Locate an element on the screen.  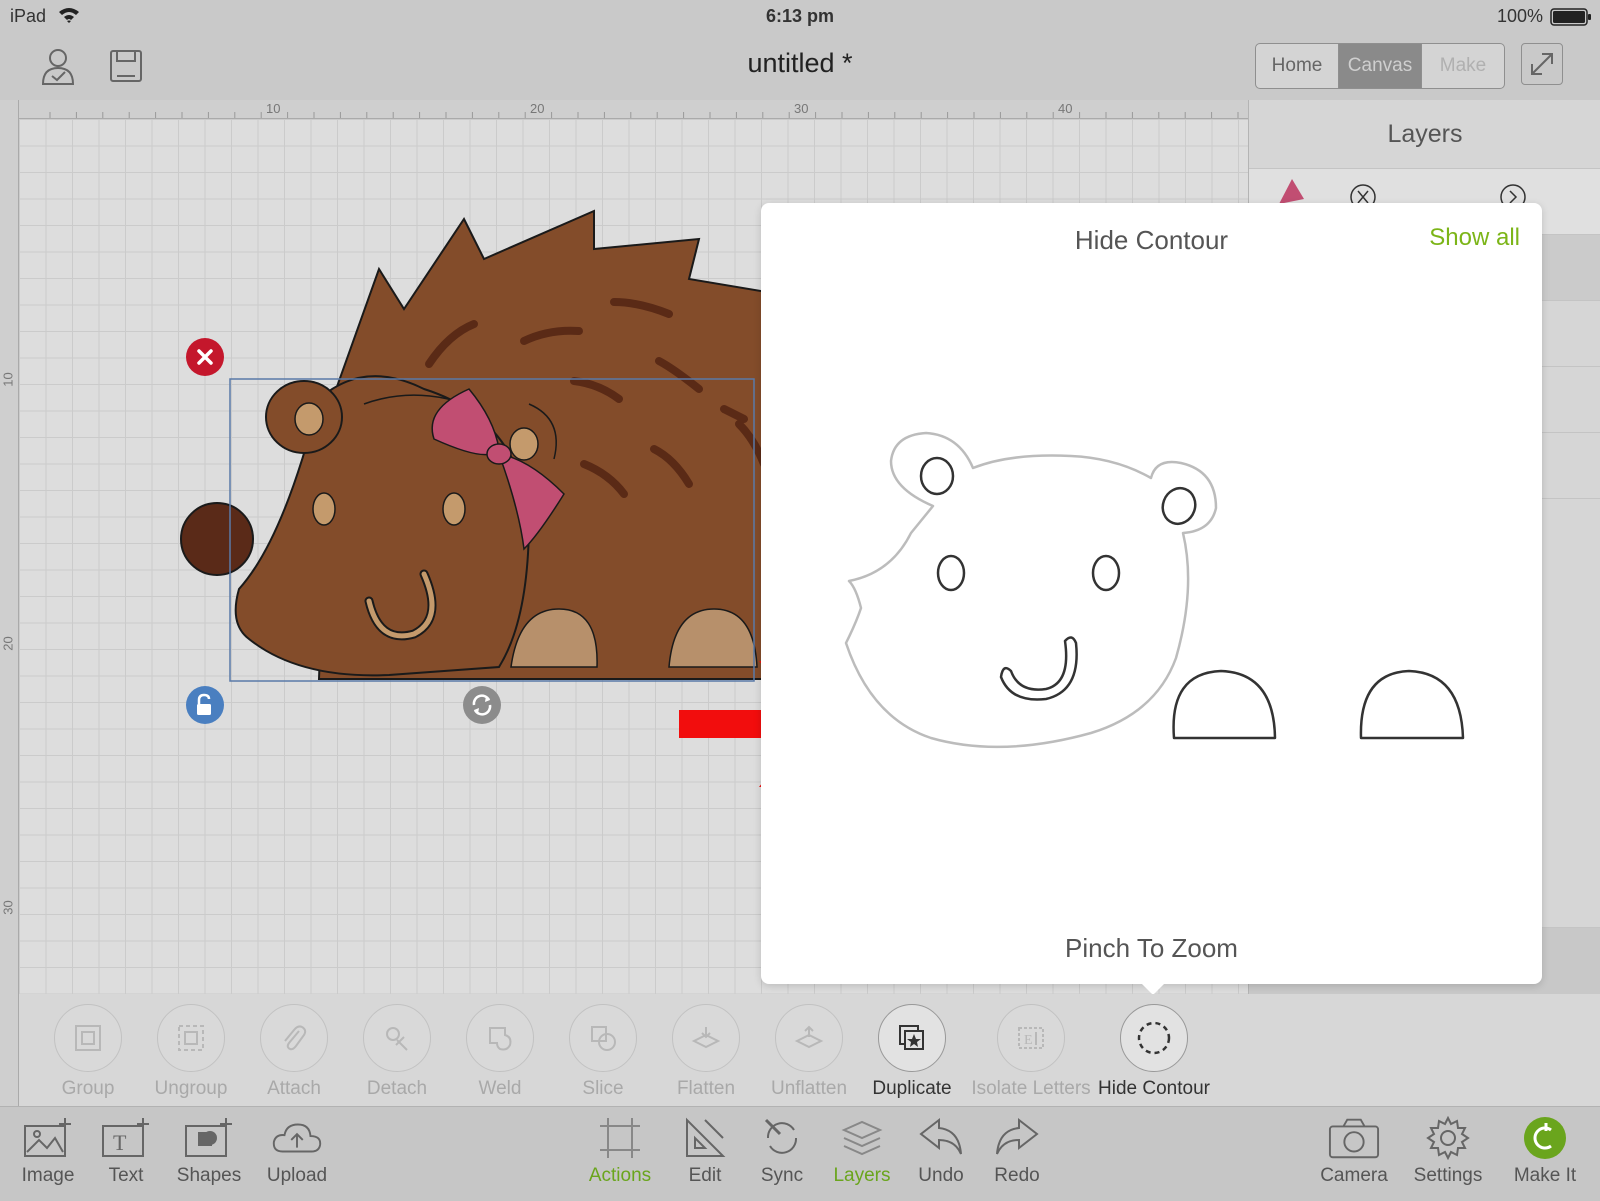
clock: 6:13 pm is located at coordinates (800, 16).